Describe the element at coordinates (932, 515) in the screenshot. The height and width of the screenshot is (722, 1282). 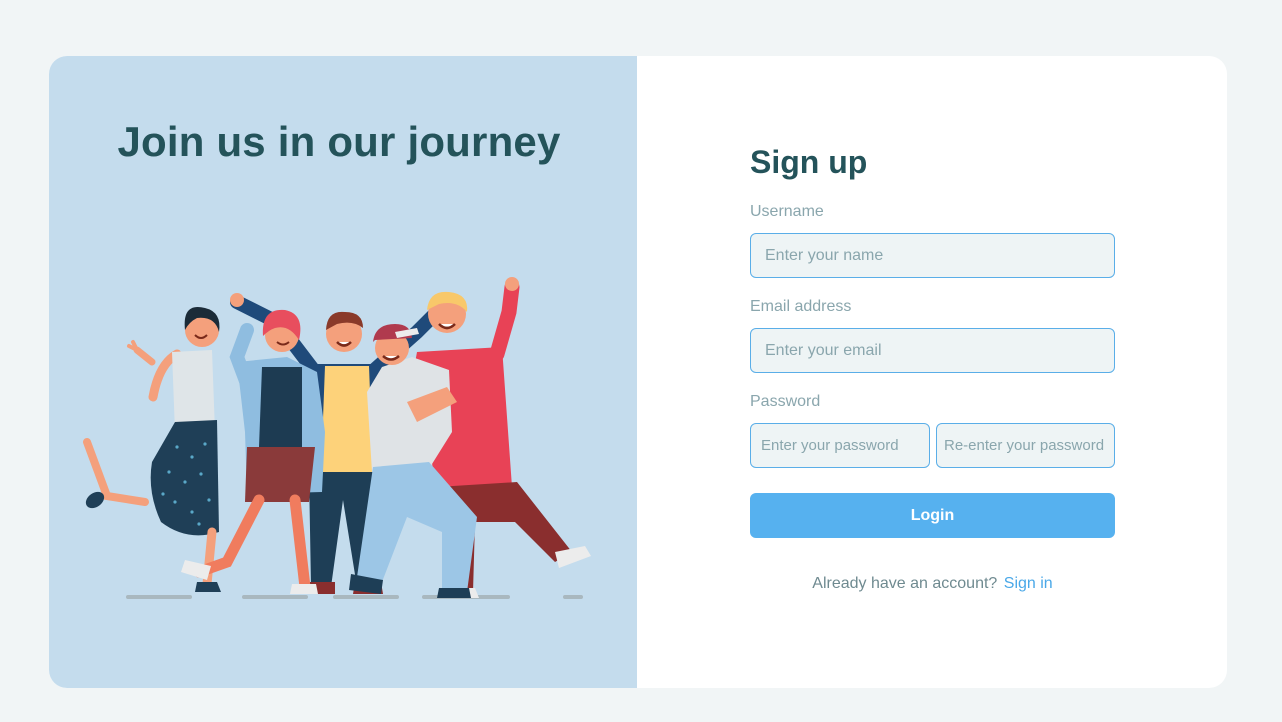
I see `login-button: Login` at that location.